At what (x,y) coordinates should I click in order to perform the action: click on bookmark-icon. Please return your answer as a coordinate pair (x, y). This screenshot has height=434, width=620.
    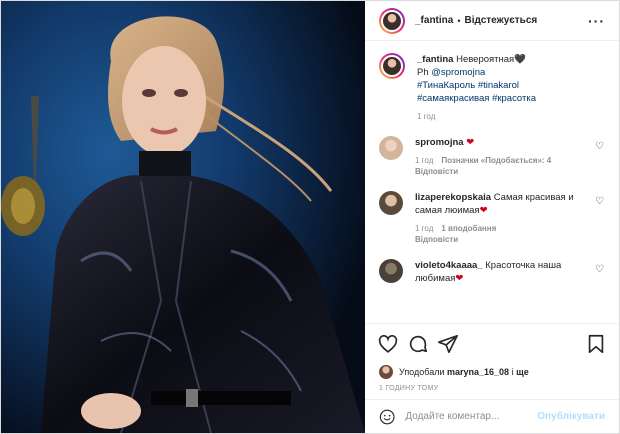
    Looking at the image, I should click on (596, 344).